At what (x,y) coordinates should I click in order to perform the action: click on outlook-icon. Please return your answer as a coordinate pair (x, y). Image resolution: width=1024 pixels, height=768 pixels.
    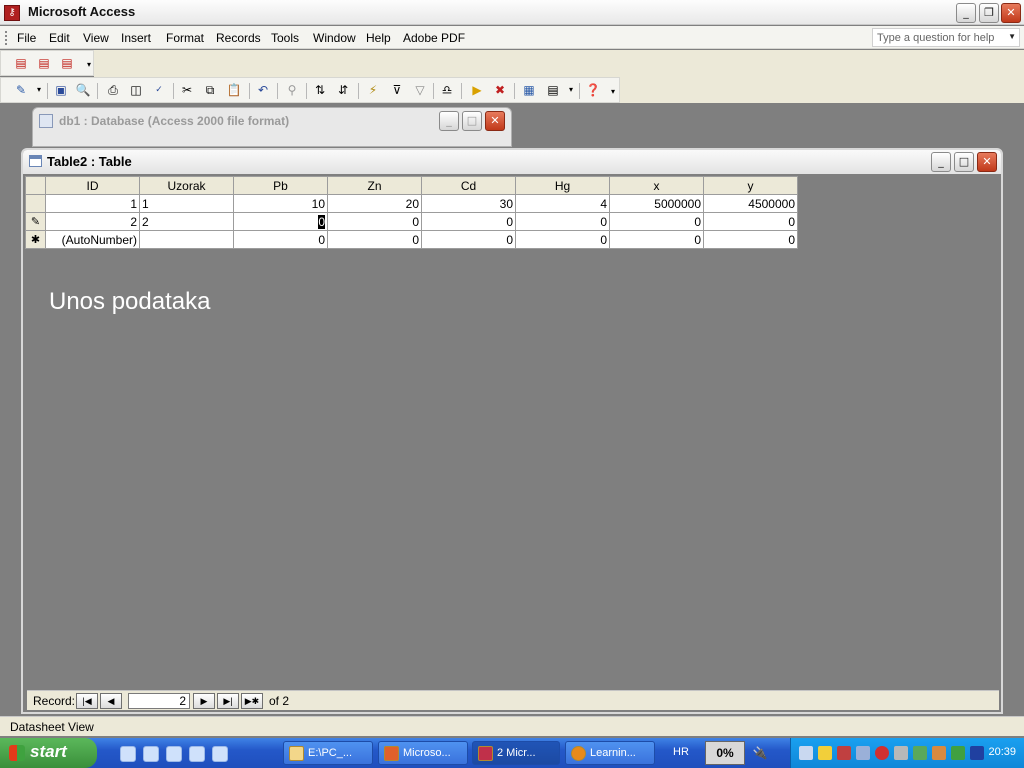
    Looking at the image, I should click on (197, 754).